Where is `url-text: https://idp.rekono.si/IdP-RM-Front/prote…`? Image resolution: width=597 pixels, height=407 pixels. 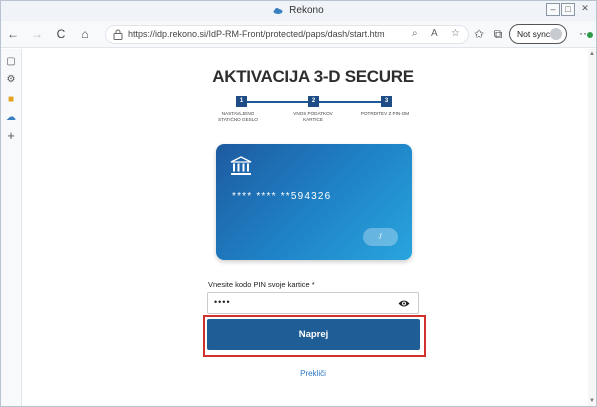 url-text: https://idp.rekono.si/IdP-RM-Front/prote… is located at coordinates (256, 34).